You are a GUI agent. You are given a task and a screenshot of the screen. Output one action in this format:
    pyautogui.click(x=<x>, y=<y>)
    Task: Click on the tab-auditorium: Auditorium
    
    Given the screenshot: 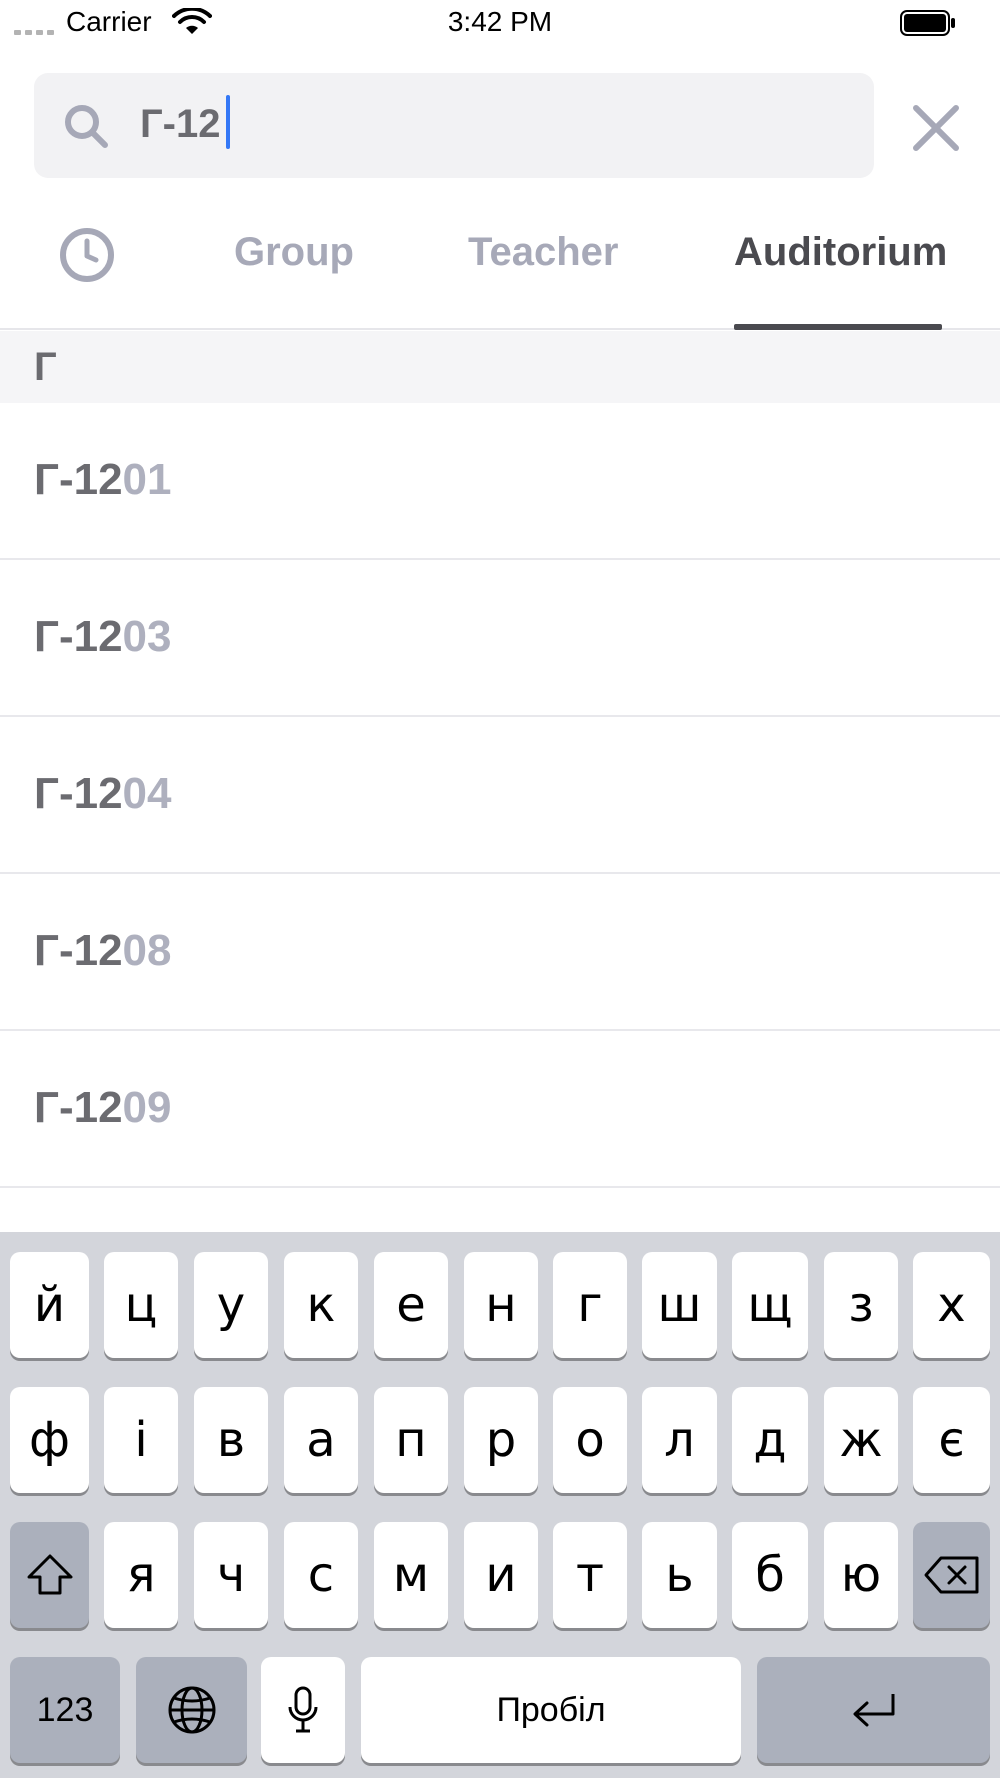 What is the action you would take?
    pyautogui.click(x=840, y=252)
    